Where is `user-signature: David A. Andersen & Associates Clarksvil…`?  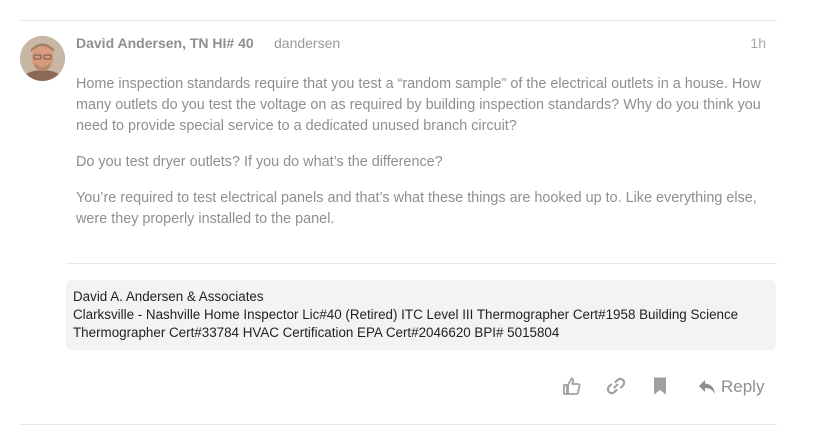 user-signature: David A. Andersen & Associates Clarksvil… is located at coordinates (421, 315).